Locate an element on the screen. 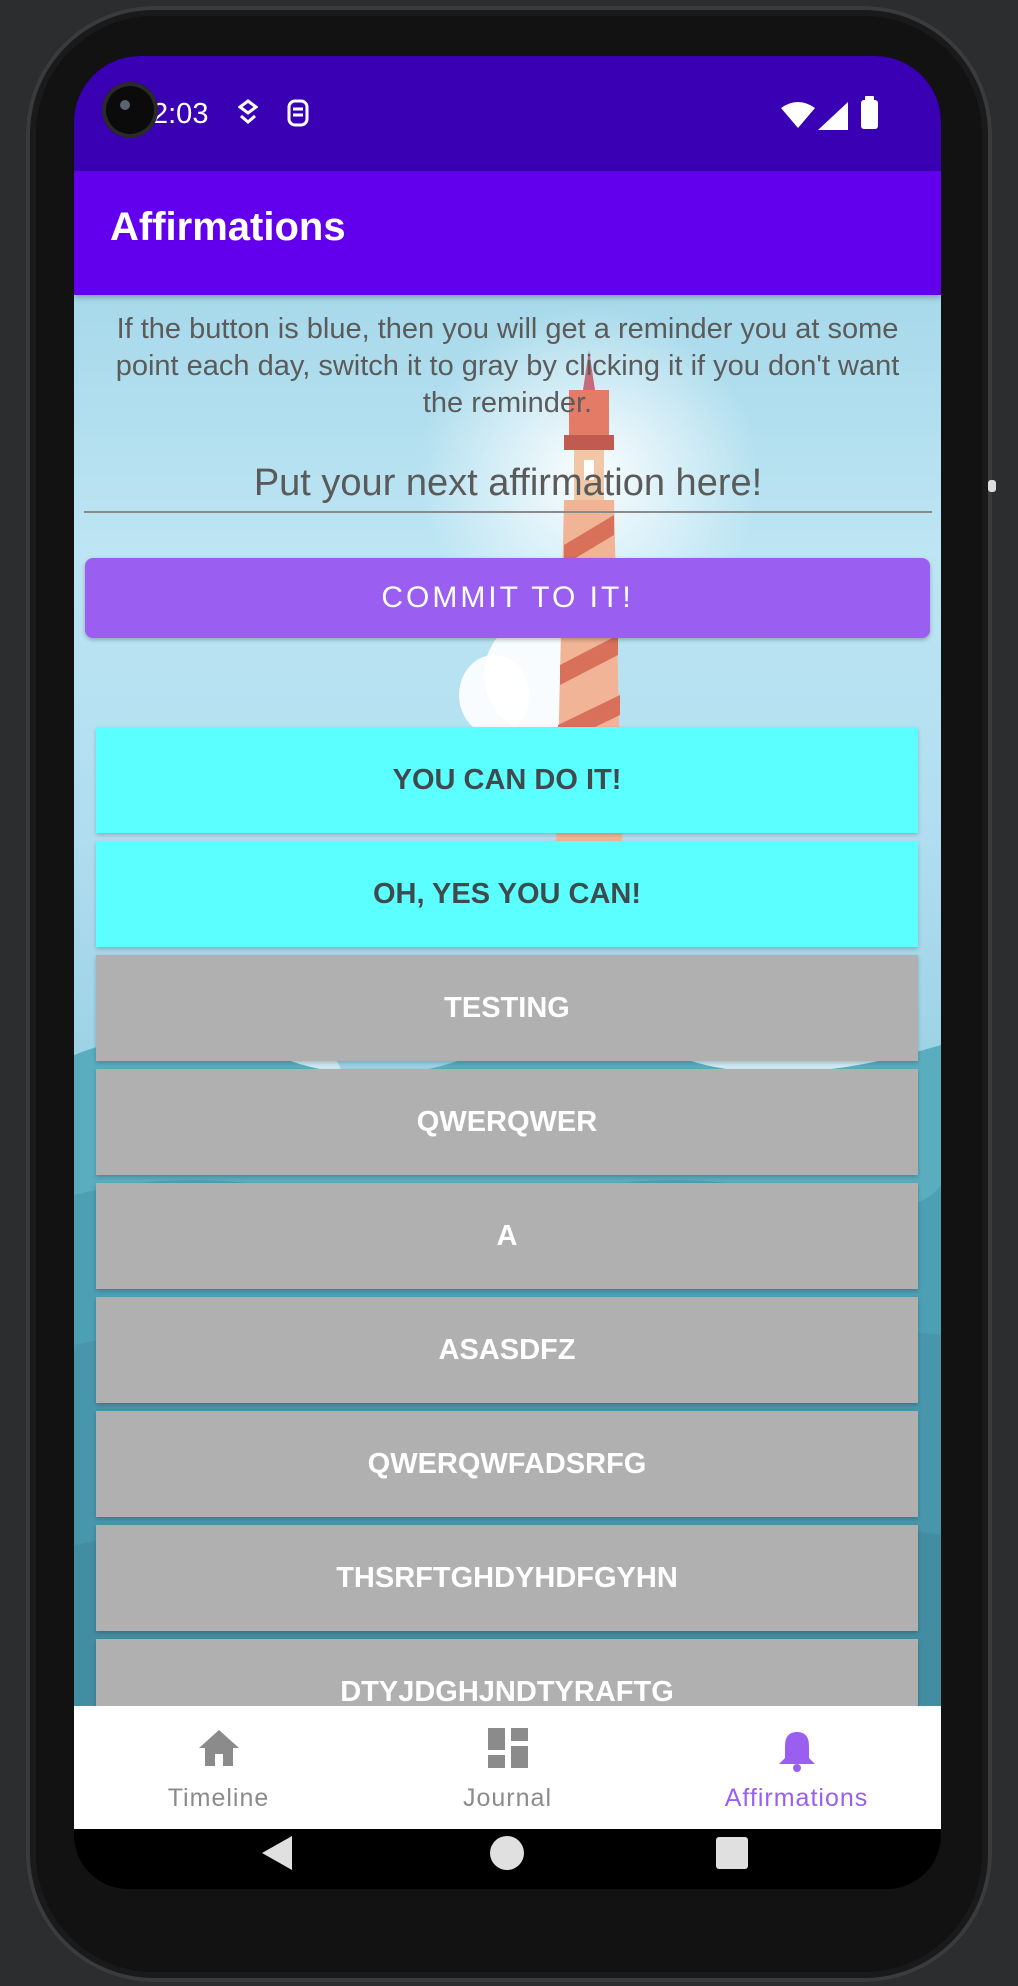  front-camera is located at coordinates (130, 110).